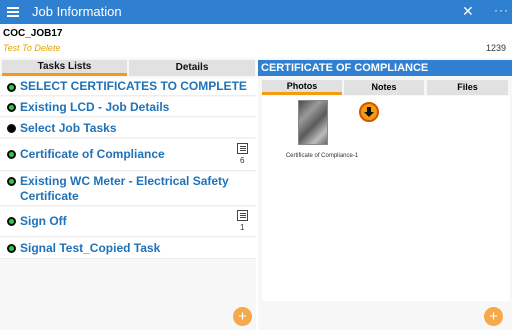 This screenshot has width=512, height=330. I want to click on task-label: Sign Off, so click(43, 221).